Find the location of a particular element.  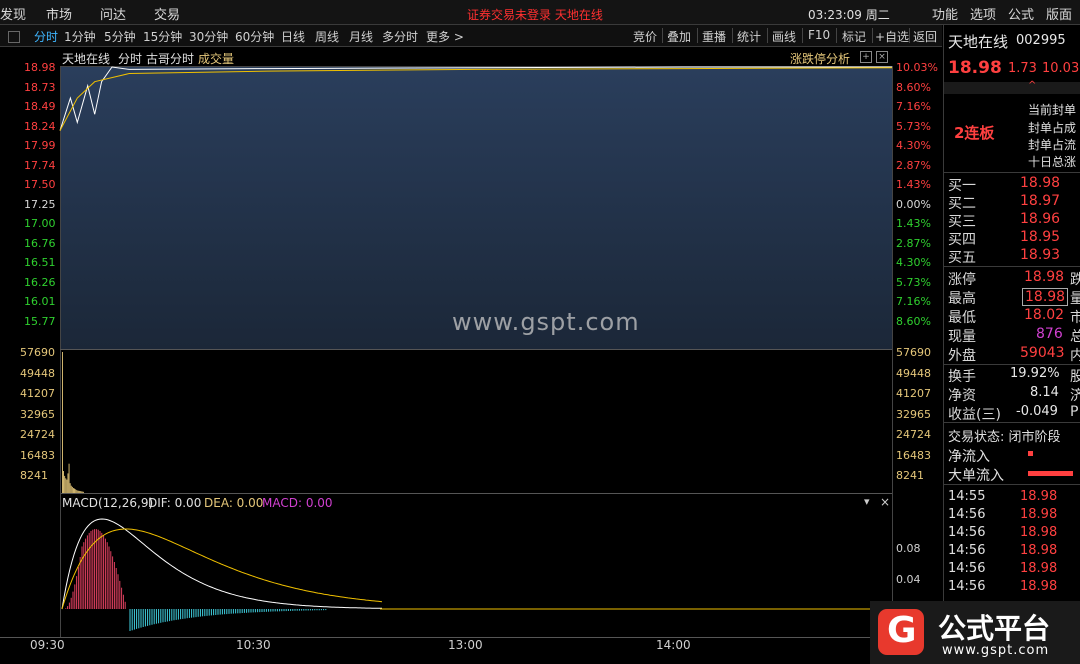

volume-tick-left: 49448 is located at coordinates (37, 373).